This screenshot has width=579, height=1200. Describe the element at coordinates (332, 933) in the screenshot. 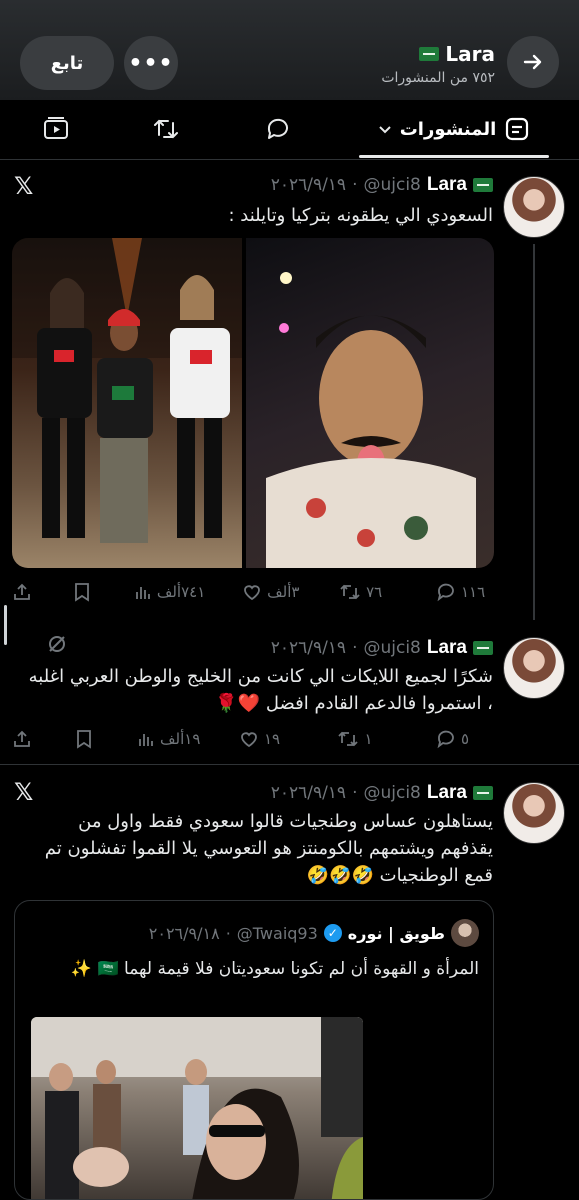

I see `verified-badge-icon: ✓` at that location.